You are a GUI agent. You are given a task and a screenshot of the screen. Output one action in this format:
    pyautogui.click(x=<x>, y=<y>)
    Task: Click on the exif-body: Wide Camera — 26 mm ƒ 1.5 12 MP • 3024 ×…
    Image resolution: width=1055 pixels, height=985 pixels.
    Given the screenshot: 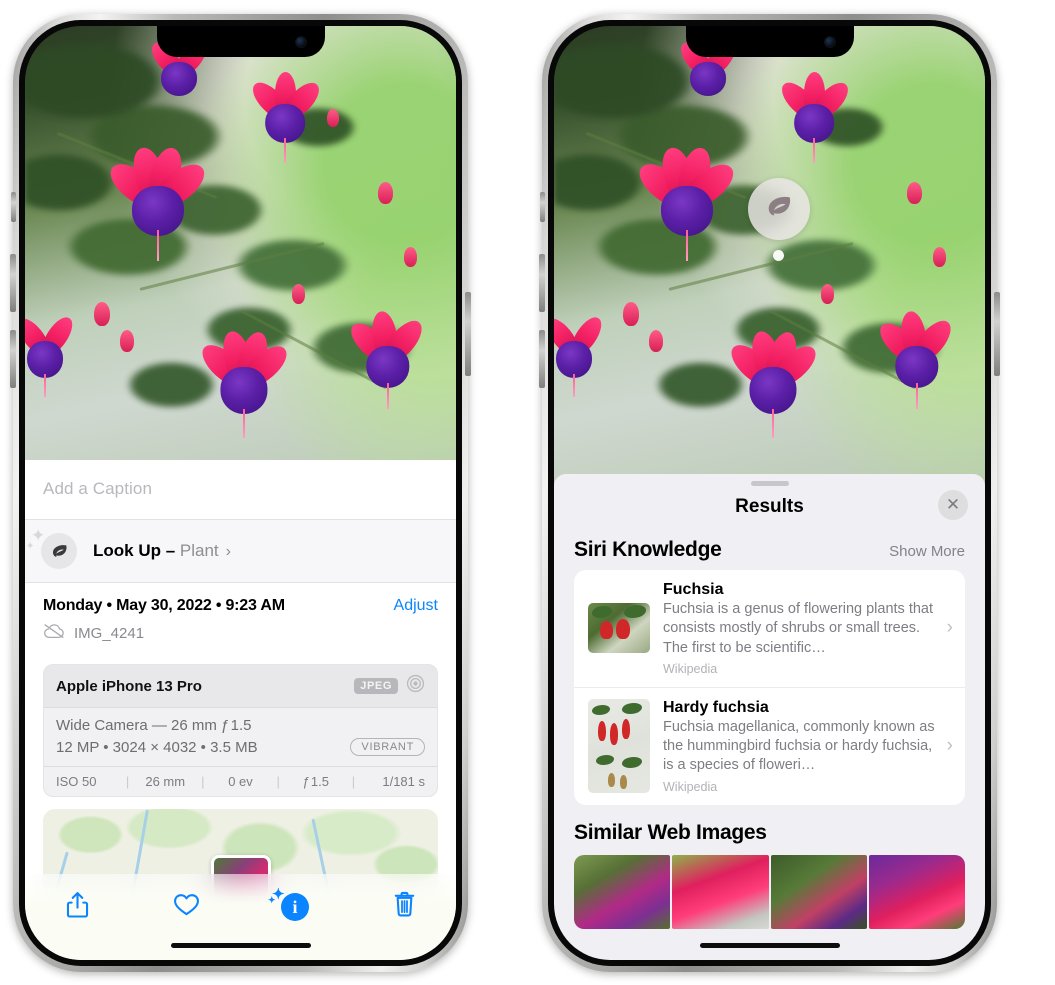 What is the action you would take?
    pyautogui.click(x=240, y=737)
    